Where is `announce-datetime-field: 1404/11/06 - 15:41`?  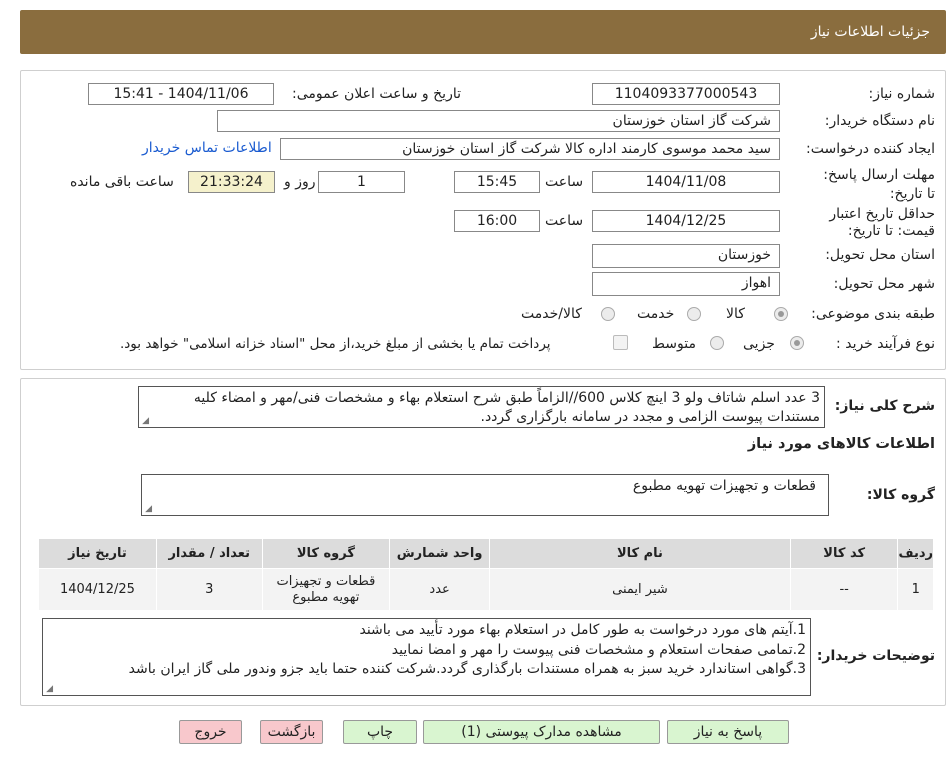
announce-datetime-field: 1404/11/06 - 15:41 is located at coordinates (181, 94).